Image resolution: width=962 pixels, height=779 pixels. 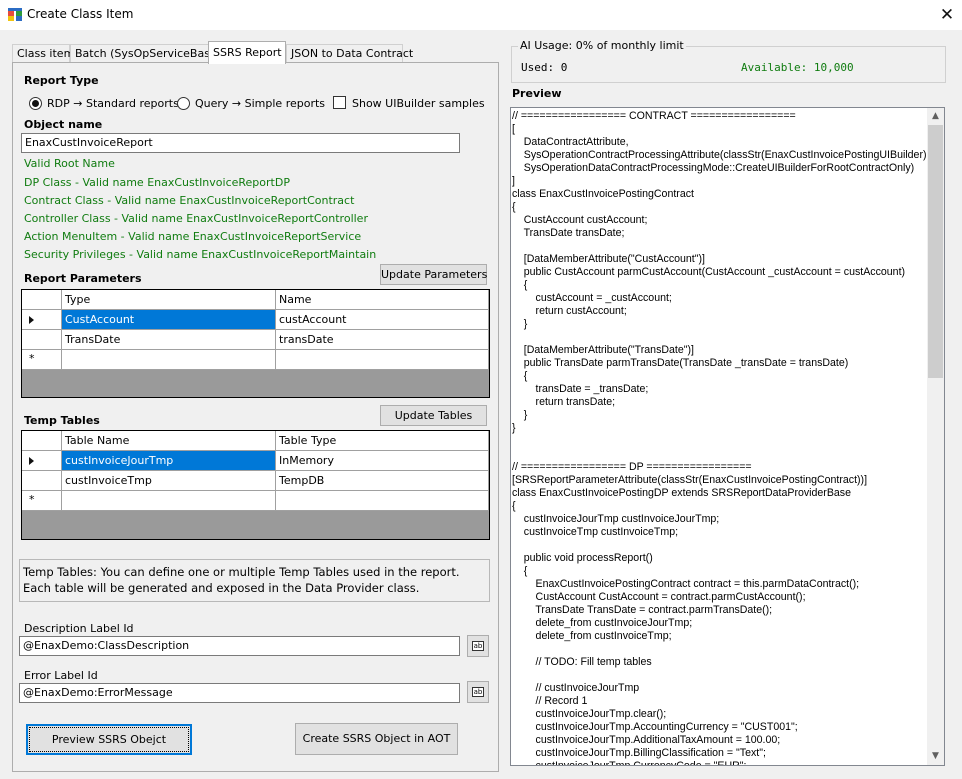 What do you see at coordinates (382, 461) in the screenshot?
I see `table-type-cell: InMemory` at bounding box center [382, 461].